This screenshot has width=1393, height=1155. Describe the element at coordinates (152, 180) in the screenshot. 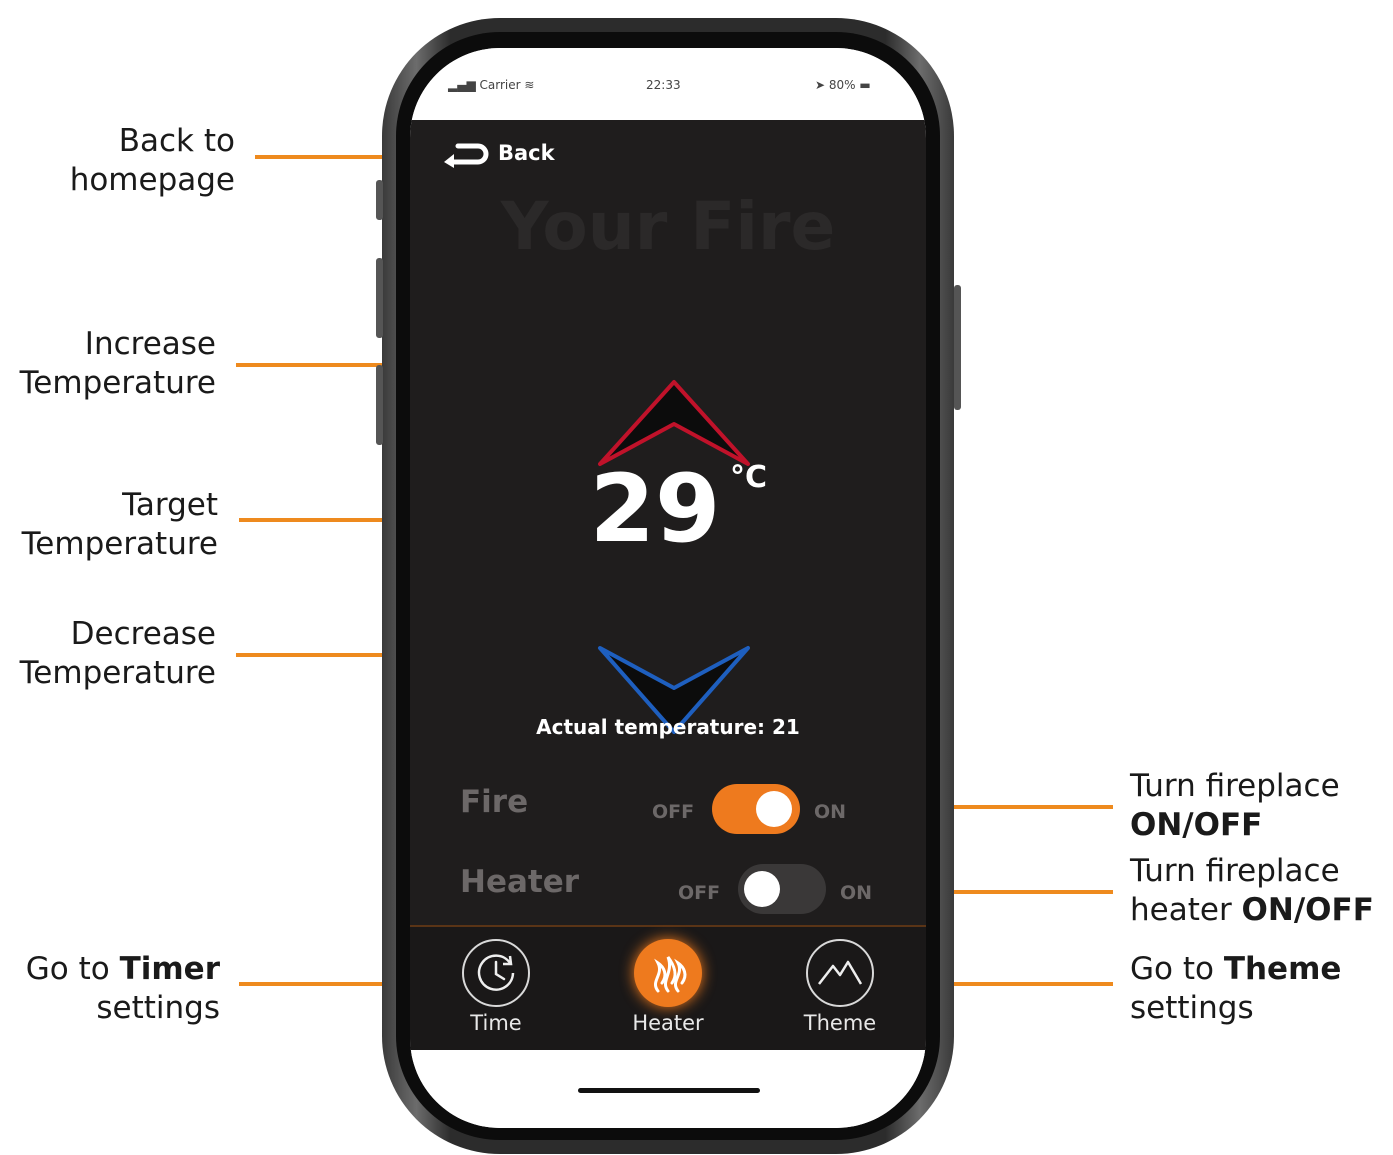

I see `callout-text: homepage` at that location.